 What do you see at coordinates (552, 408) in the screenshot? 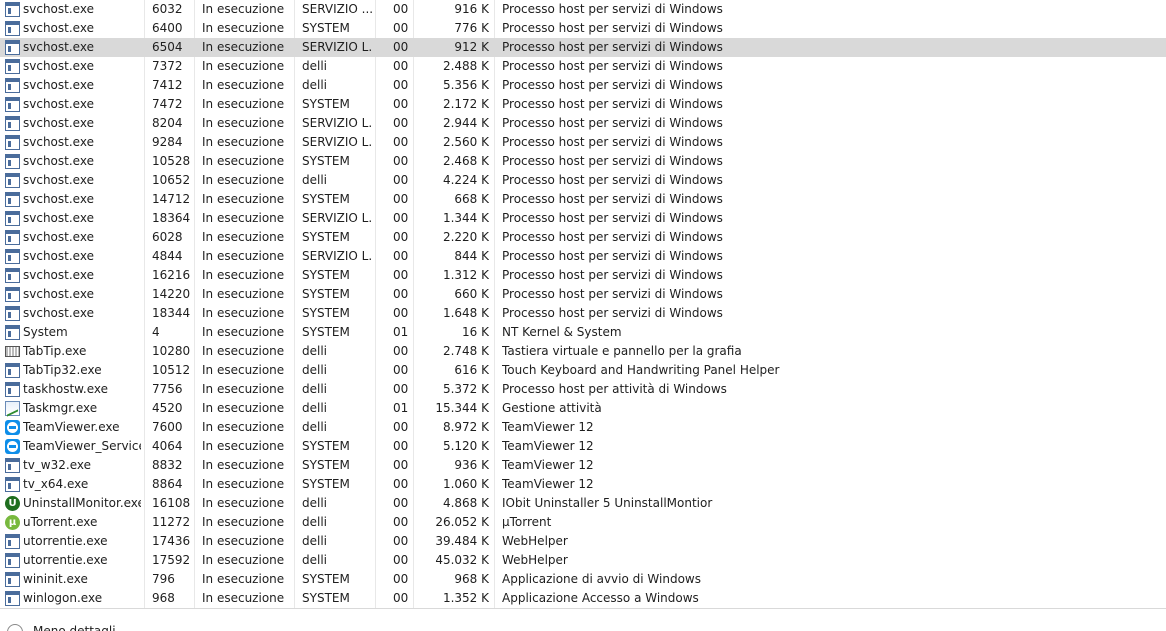
I see `process-description: Gestione attività` at bounding box center [552, 408].